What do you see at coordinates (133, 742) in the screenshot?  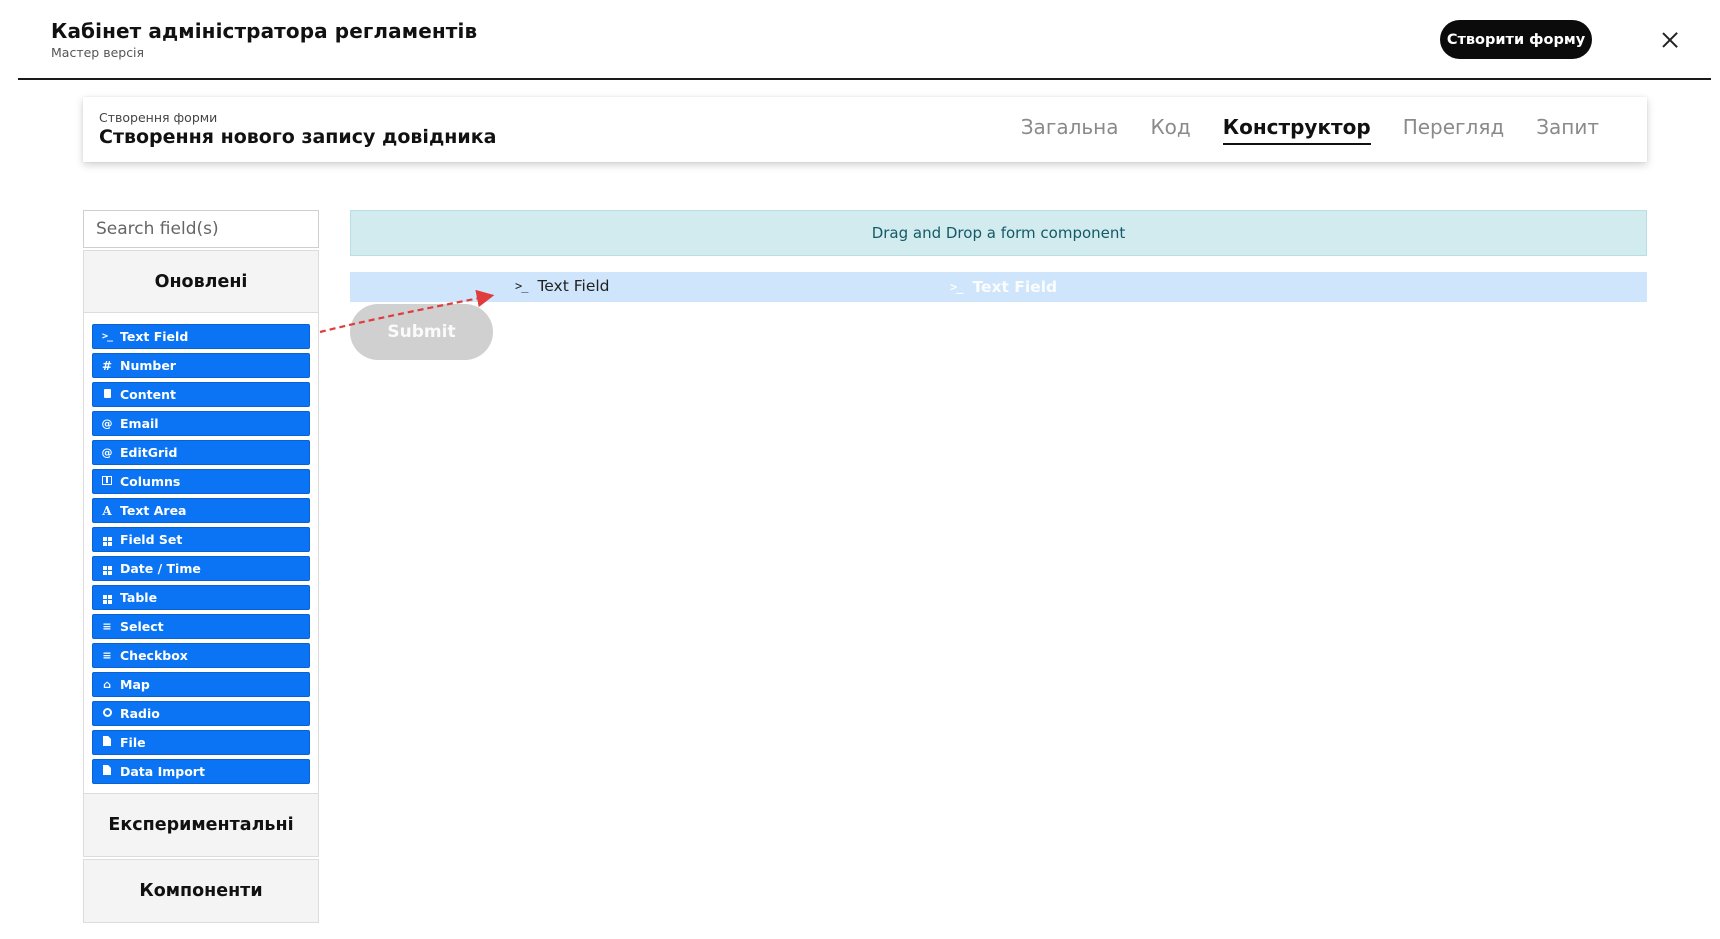 I see `component-label: File` at bounding box center [133, 742].